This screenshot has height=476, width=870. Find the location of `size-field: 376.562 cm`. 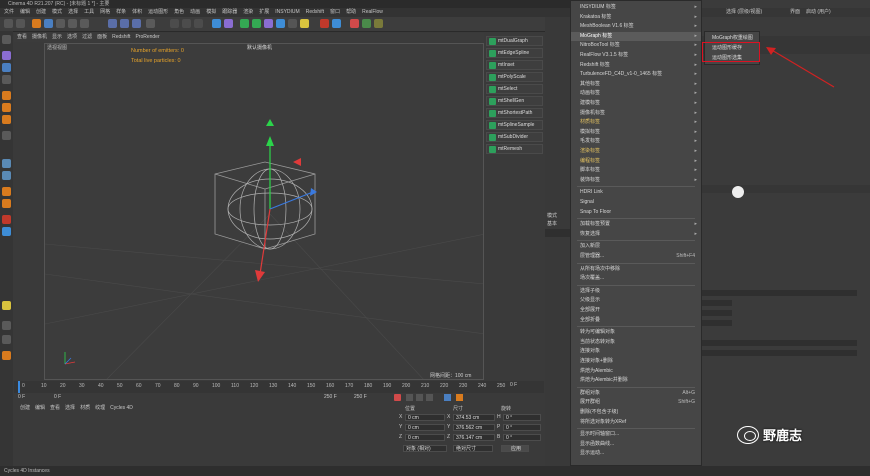

size-field: 376.562 cm is located at coordinates (474, 427).